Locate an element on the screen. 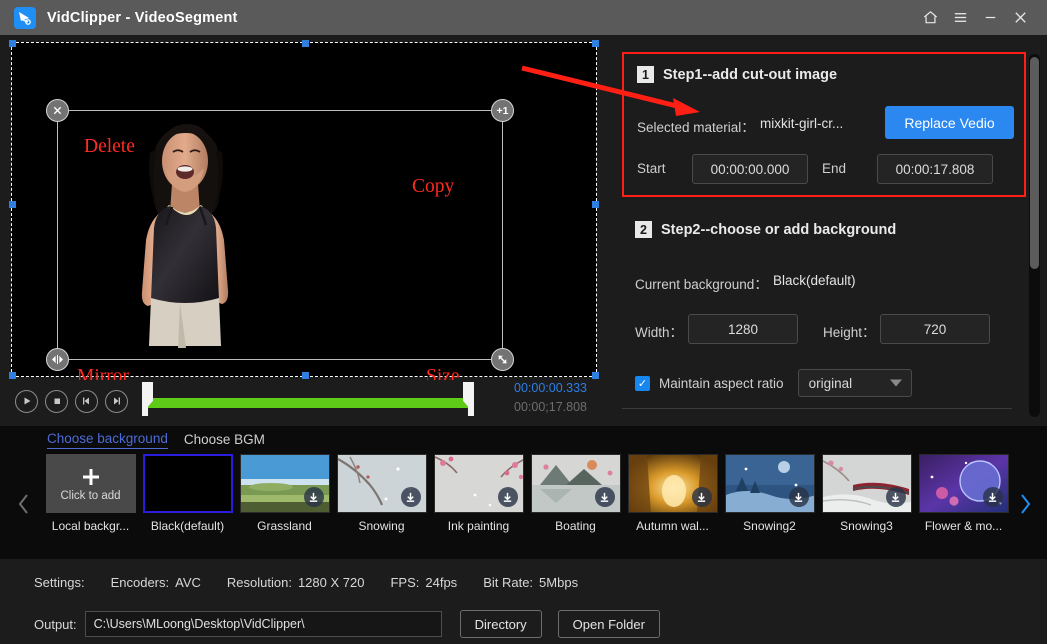 Image resolution: width=1047 pixels, height=644 pixels. list-item: Snowing3 is located at coordinates (866, 493).